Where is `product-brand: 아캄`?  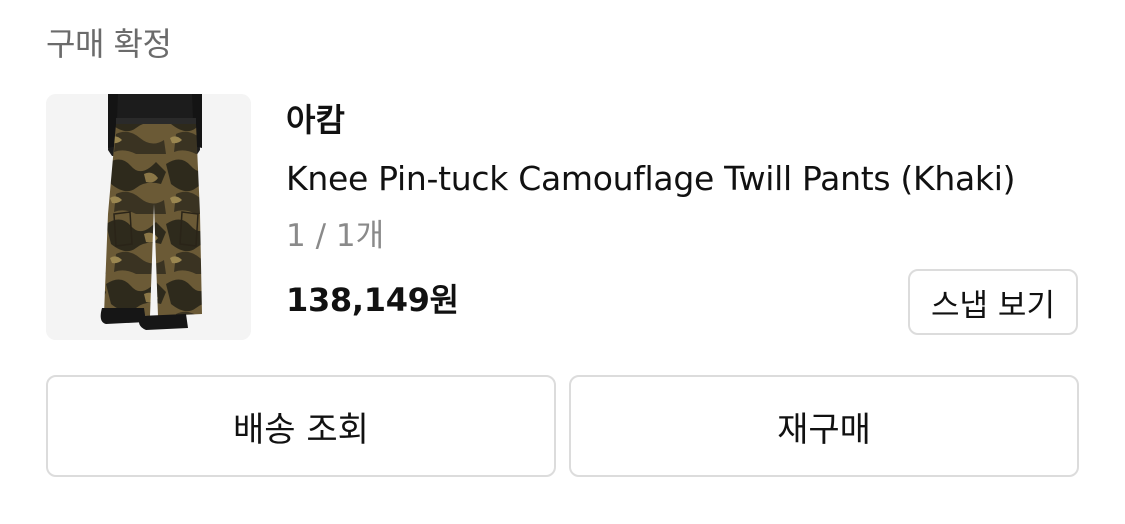 product-brand: 아캄 is located at coordinates (315, 120).